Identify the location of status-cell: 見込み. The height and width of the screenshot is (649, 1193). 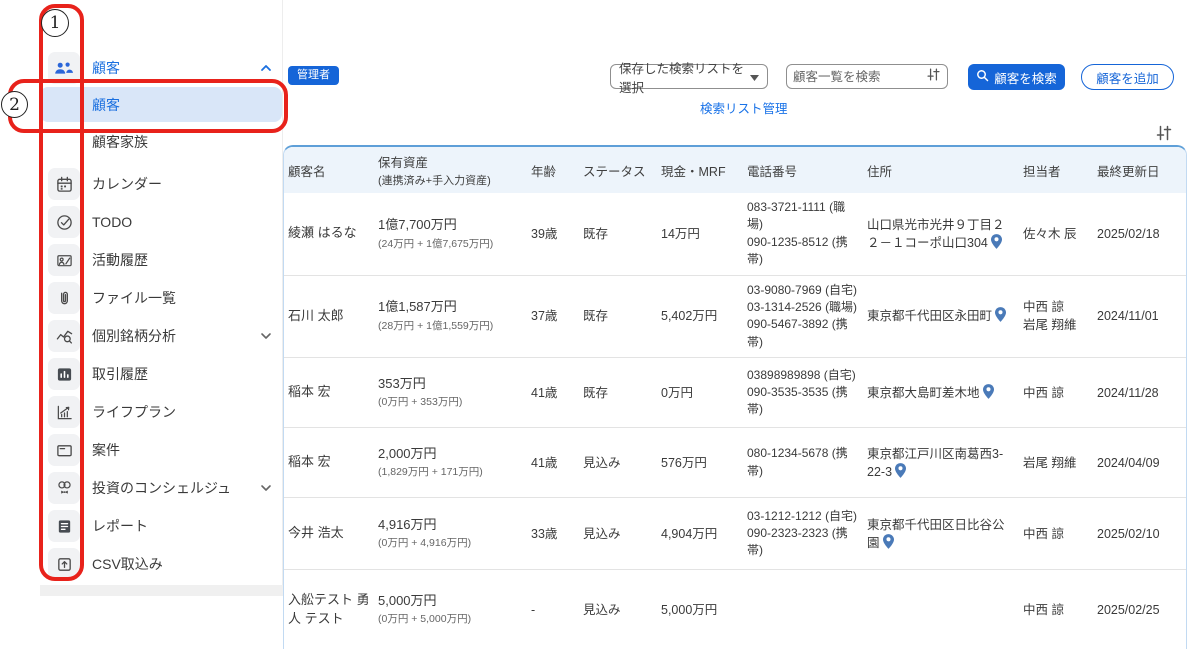
(602, 462).